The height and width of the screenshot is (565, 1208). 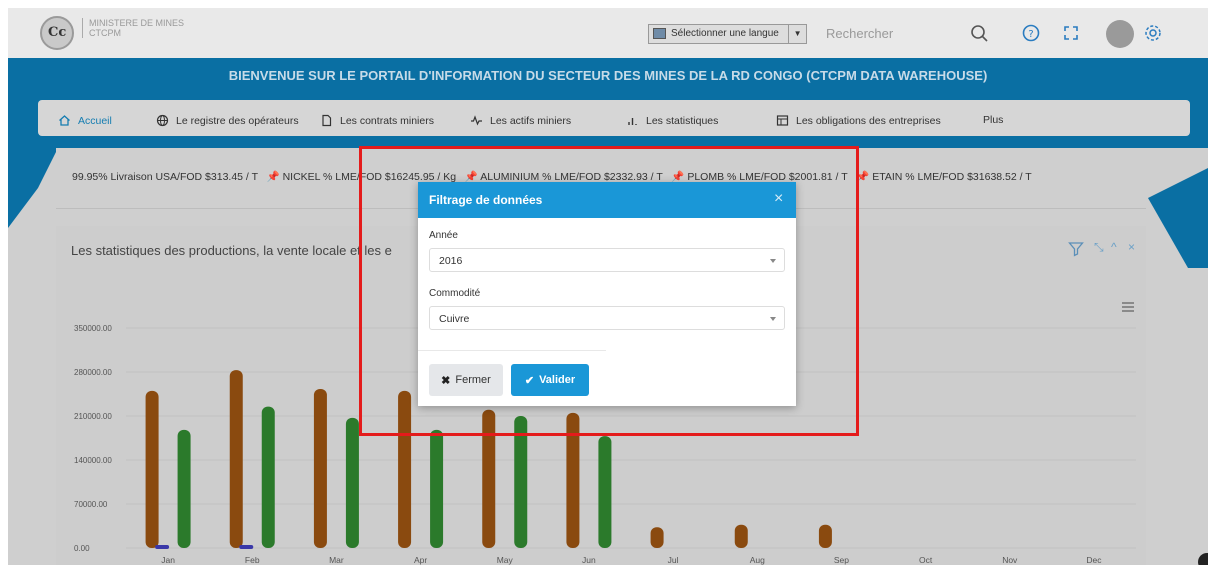 I want to click on ticker-item: ETAIN % LME/FOD $31638.52 / T, so click(x=952, y=177).